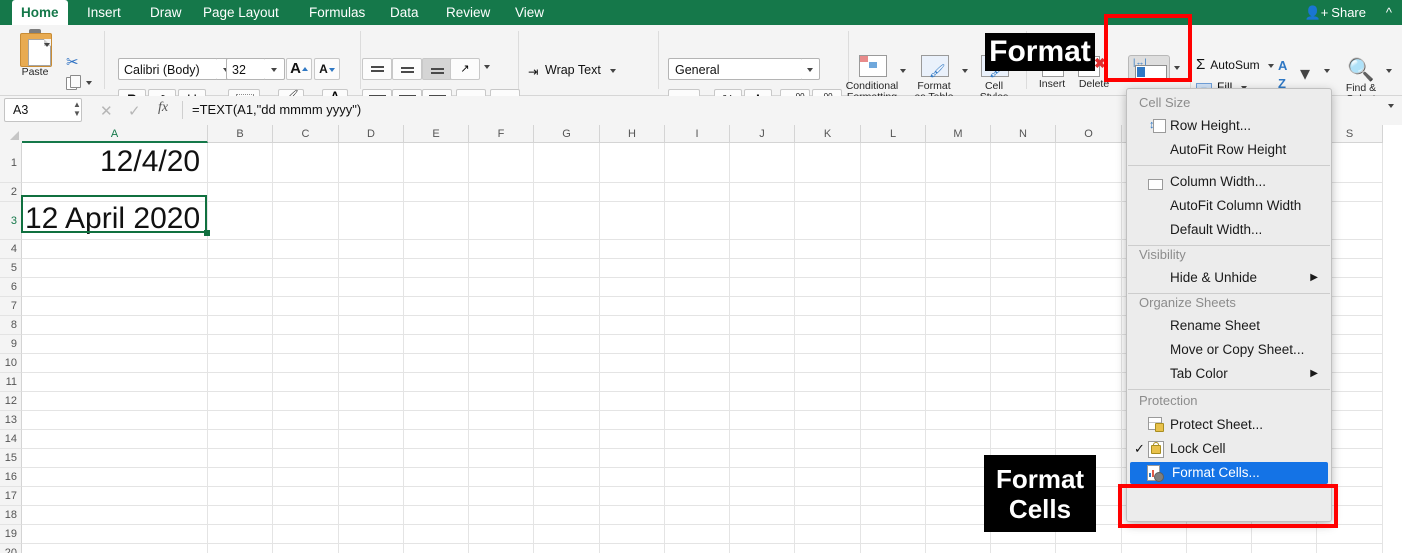  What do you see at coordinates (11, 401) in the screenshot?
I see `row-header-12: 12` at bounding box center [11, 401].